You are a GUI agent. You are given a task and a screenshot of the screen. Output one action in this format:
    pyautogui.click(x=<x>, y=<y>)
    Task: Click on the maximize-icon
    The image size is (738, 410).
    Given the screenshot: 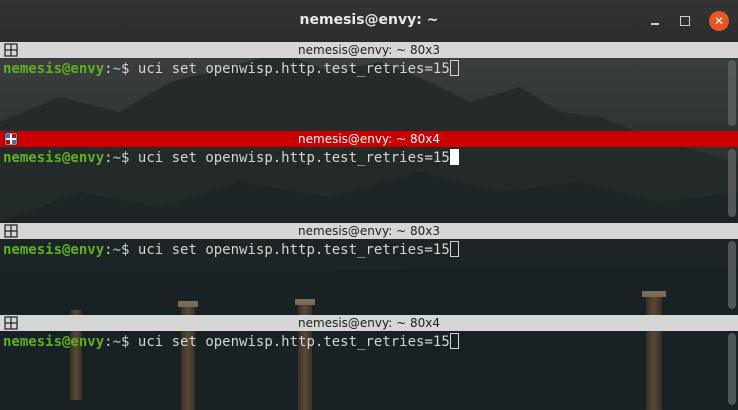 What is the action you would take?
    pyautogui.click(x=685, y=21)
    